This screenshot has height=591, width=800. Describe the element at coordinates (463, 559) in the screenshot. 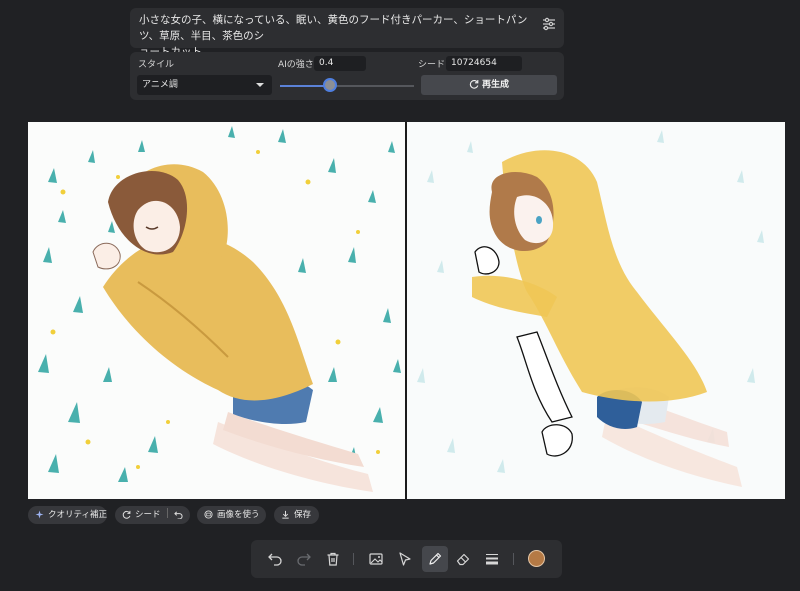

I see `eraser-icon` at that location.